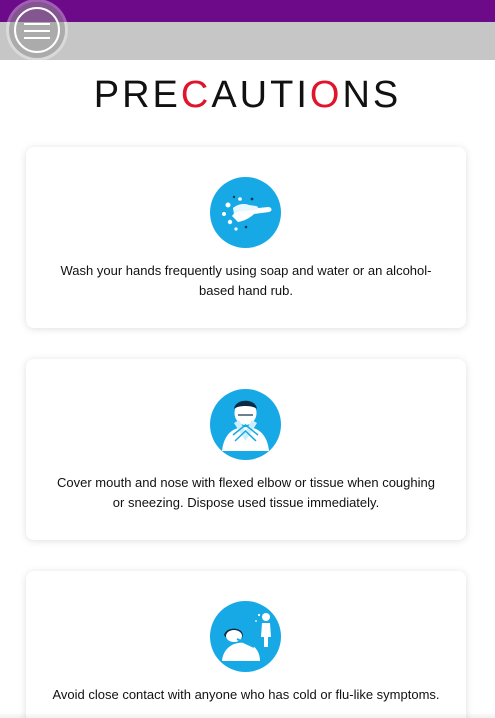 This screenshot has width=495, height=718. I want to click on title-part: PRE, so click(137, 95).